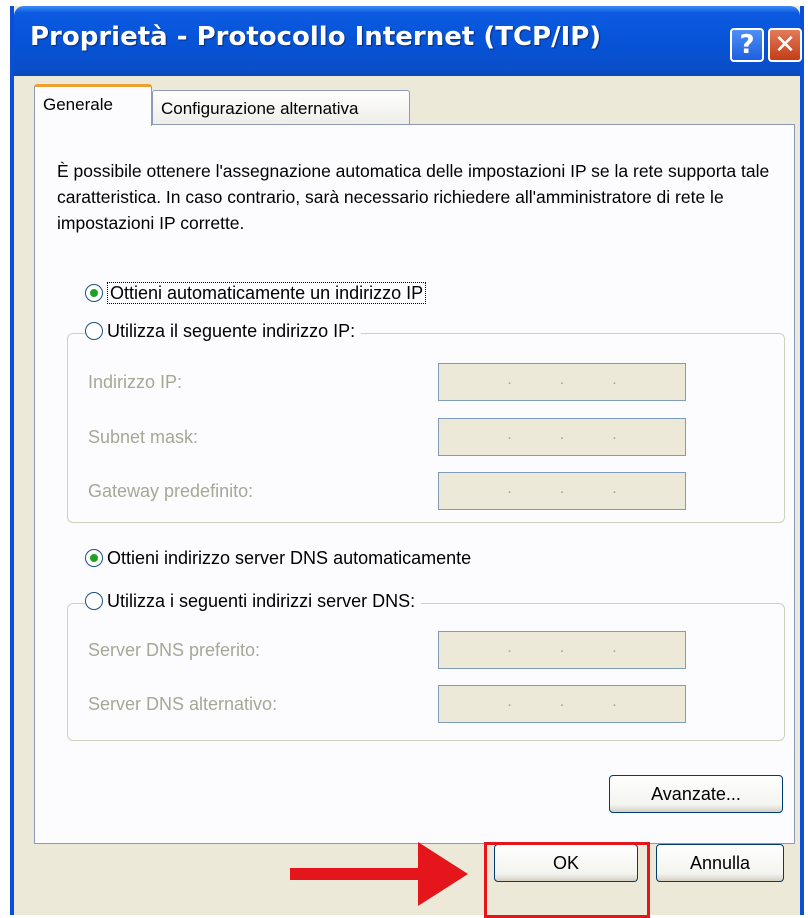 The height and width of the screenshot is (918, 808). I want to click on window-title: Proprietà - Protocollo Internet (TCP/IP), so click(316, 37).